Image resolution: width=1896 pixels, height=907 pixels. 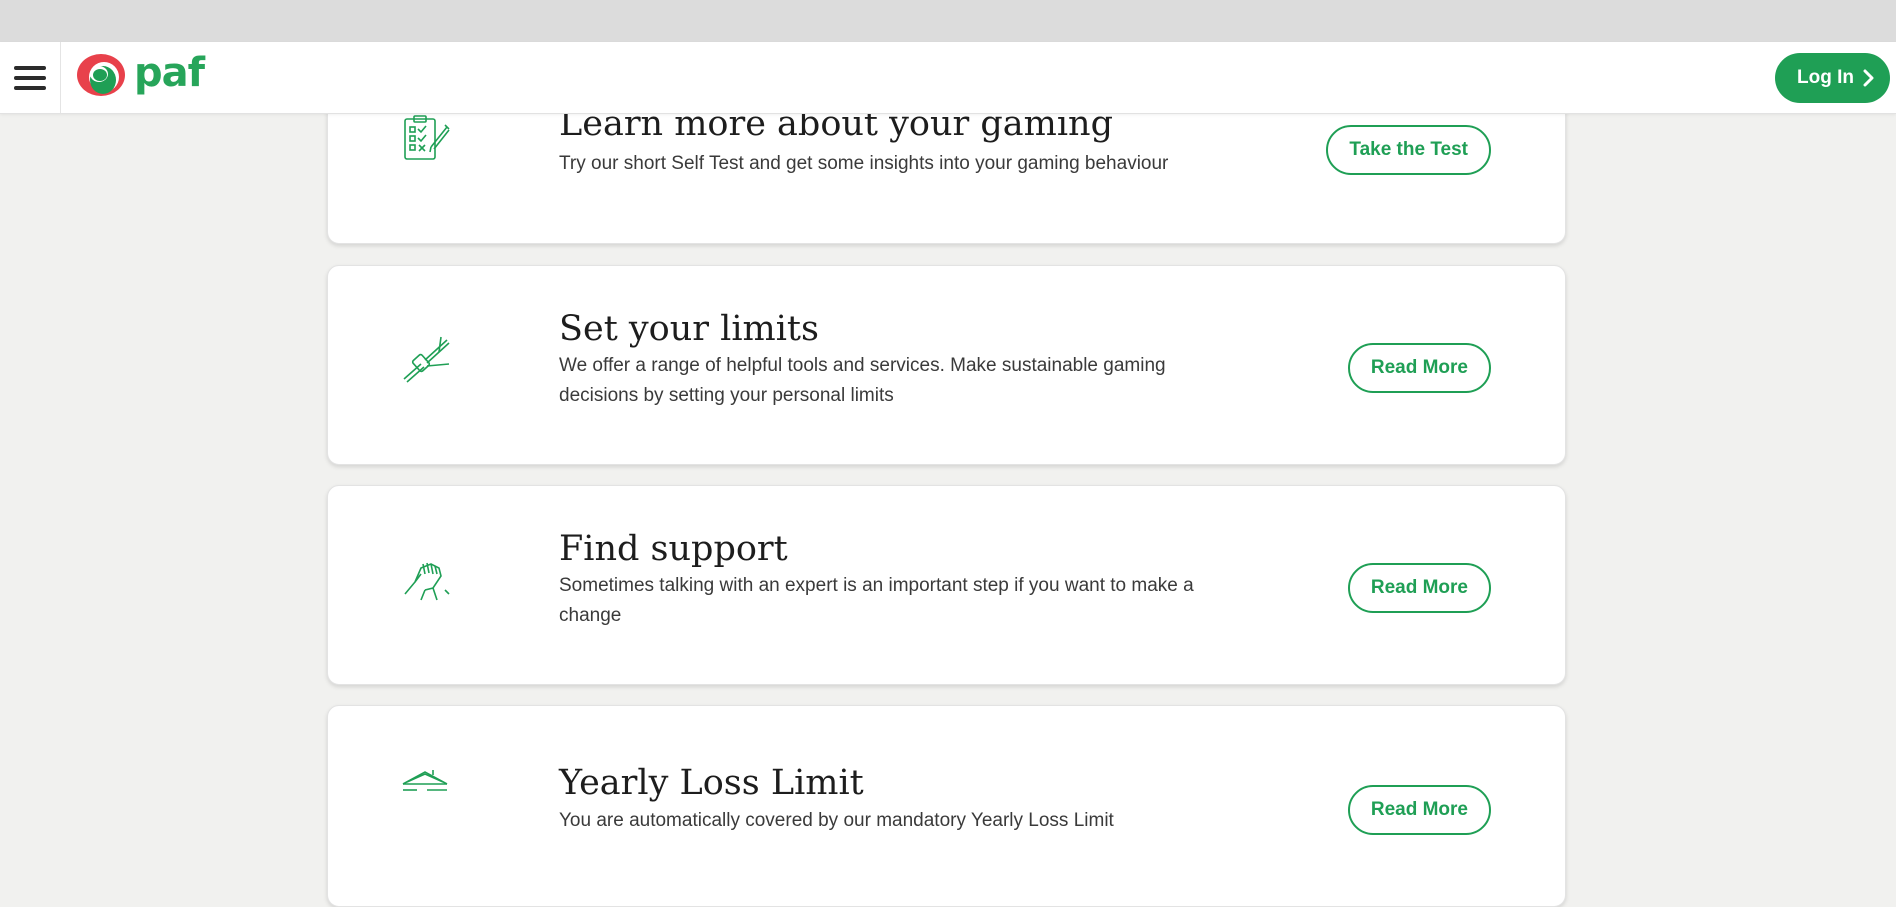 I want to click on card-title: Yearly Loss Limit, so click(x=711, y=783).